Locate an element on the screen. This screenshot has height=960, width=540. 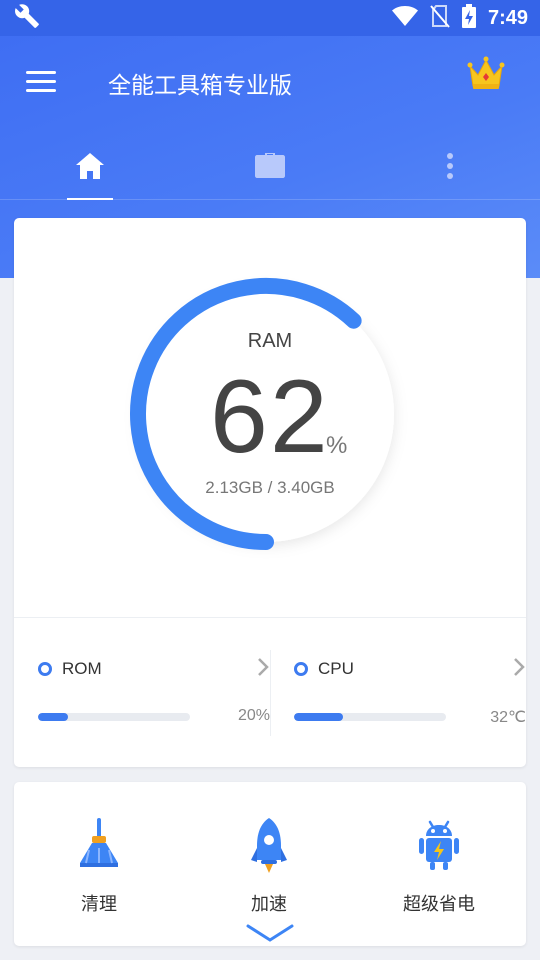
tab-tools is located at coordinates (270, 170).